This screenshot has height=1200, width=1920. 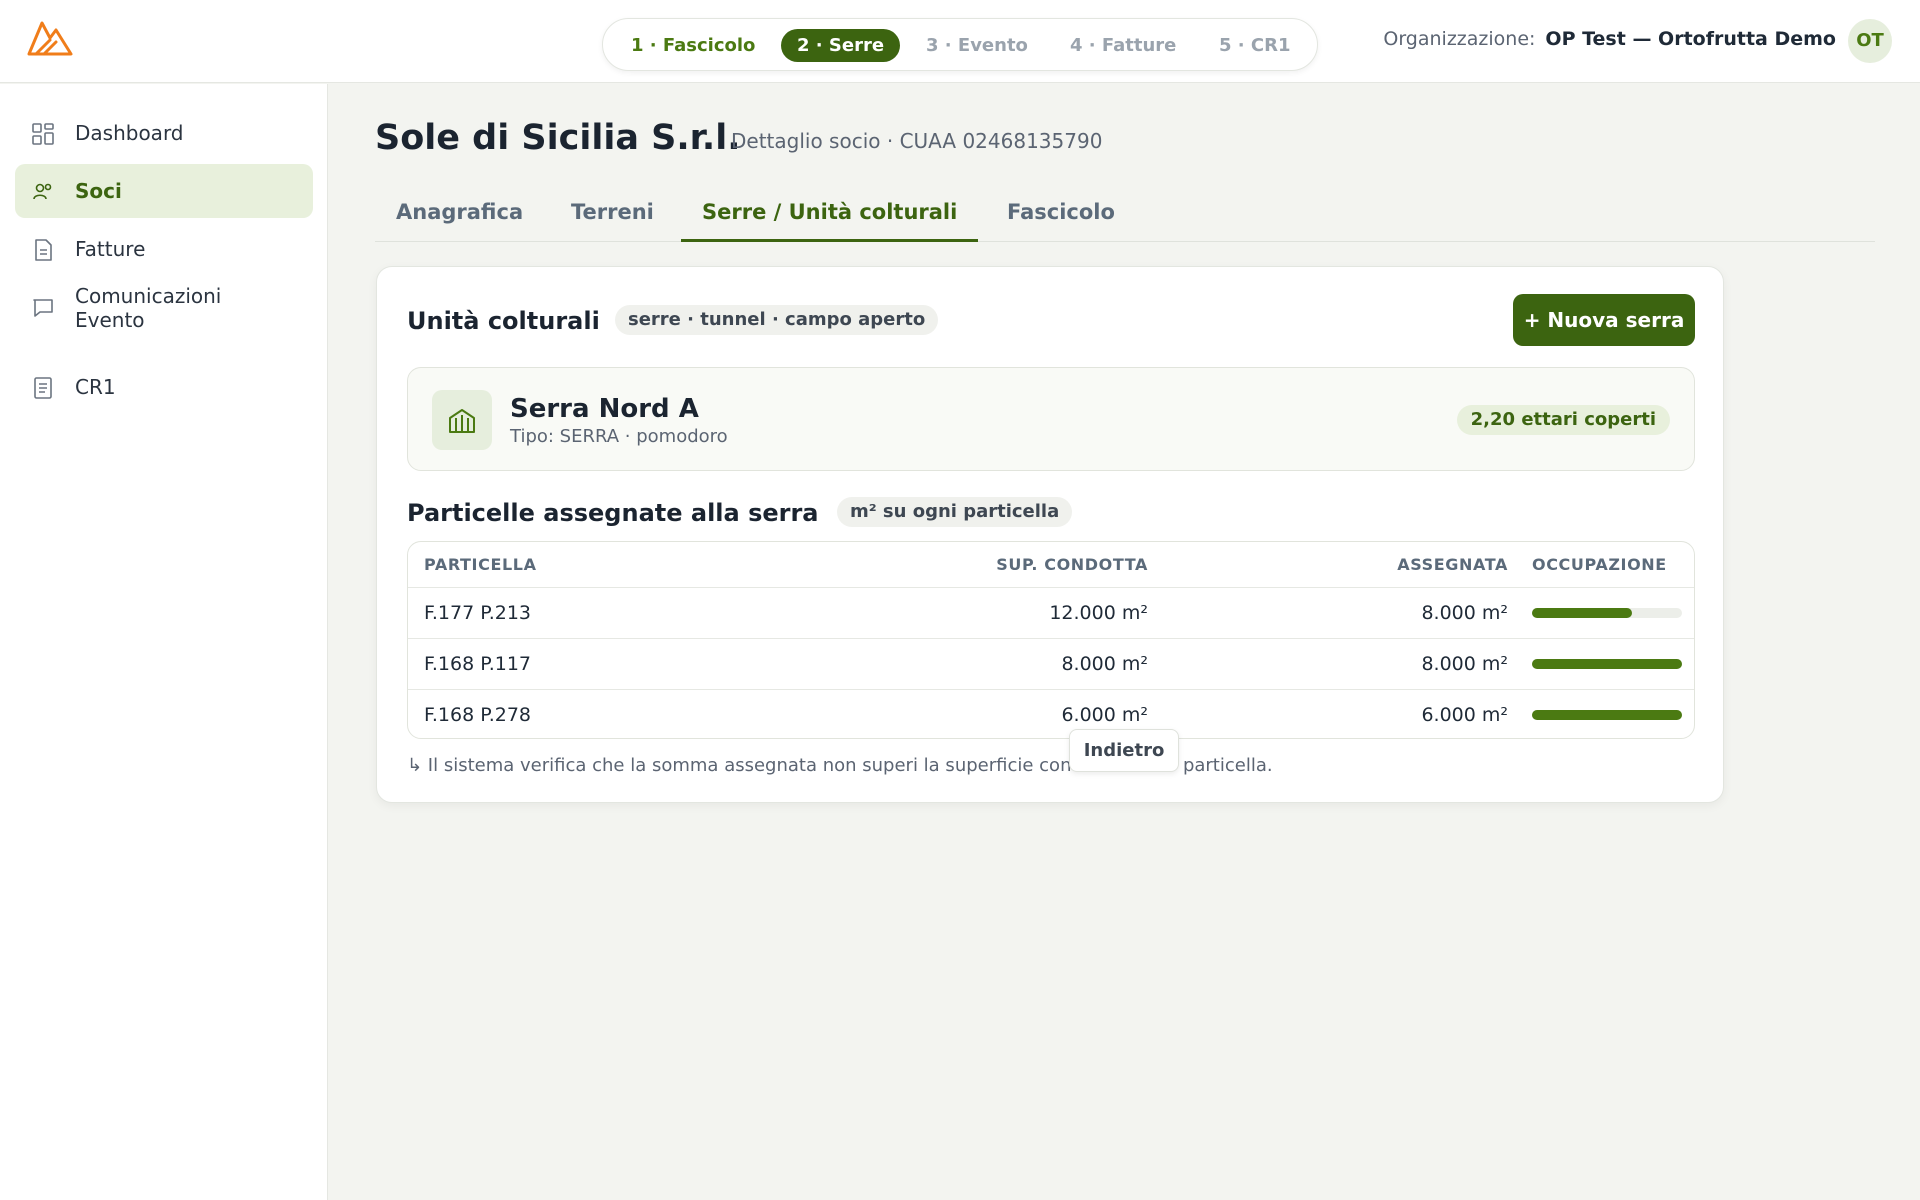 I want to click on col-header-particella: PARTICELLA, so click(x=480, y=564).